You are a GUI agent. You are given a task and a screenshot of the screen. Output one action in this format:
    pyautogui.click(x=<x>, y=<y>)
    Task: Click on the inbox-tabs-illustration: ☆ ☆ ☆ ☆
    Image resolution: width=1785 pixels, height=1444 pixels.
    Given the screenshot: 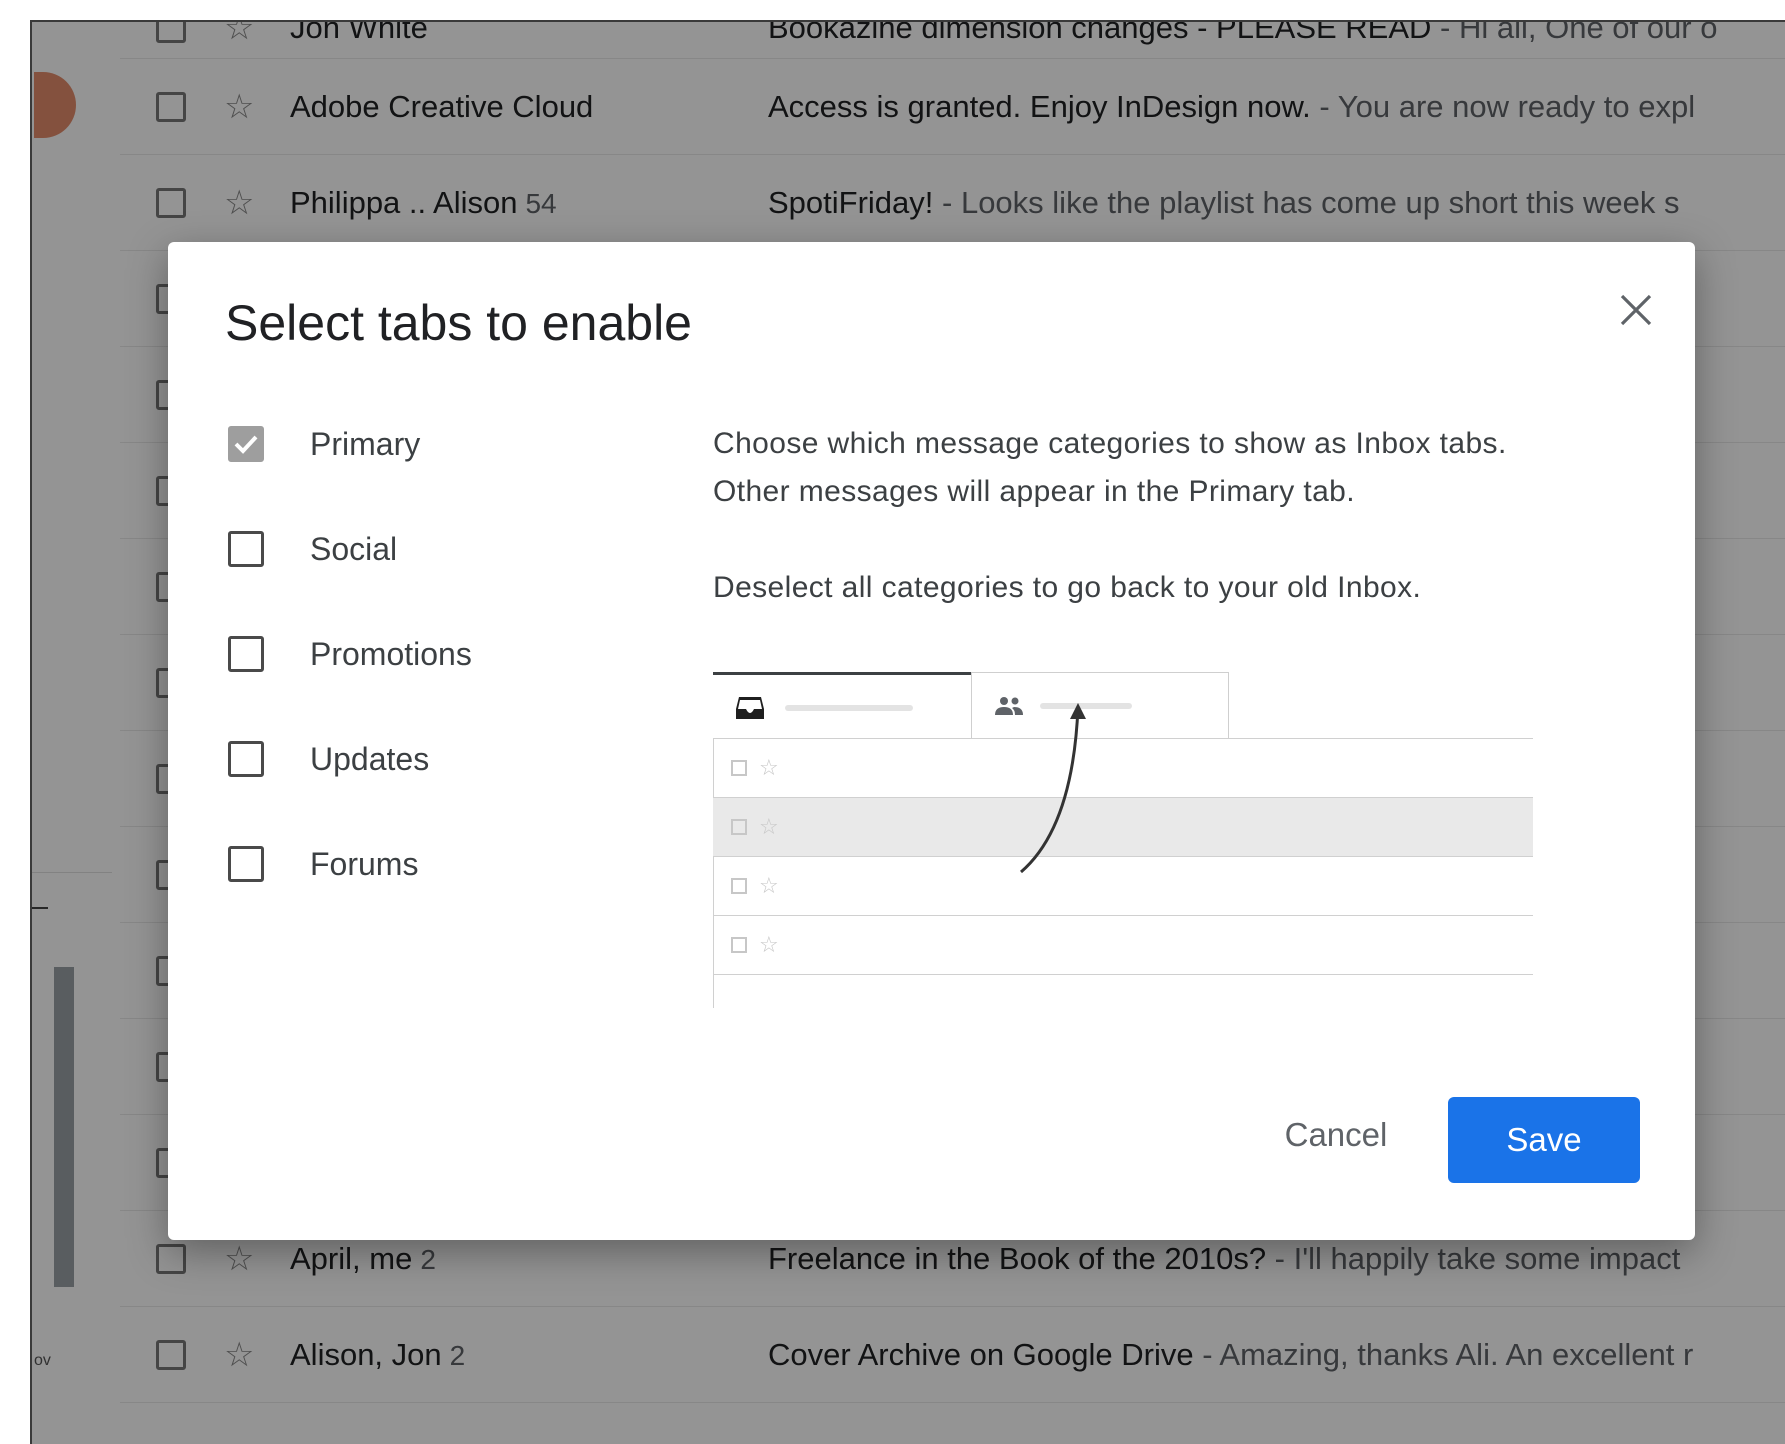 What is the action you would take?
    pyautogui.click(x=1123, y=842)
    